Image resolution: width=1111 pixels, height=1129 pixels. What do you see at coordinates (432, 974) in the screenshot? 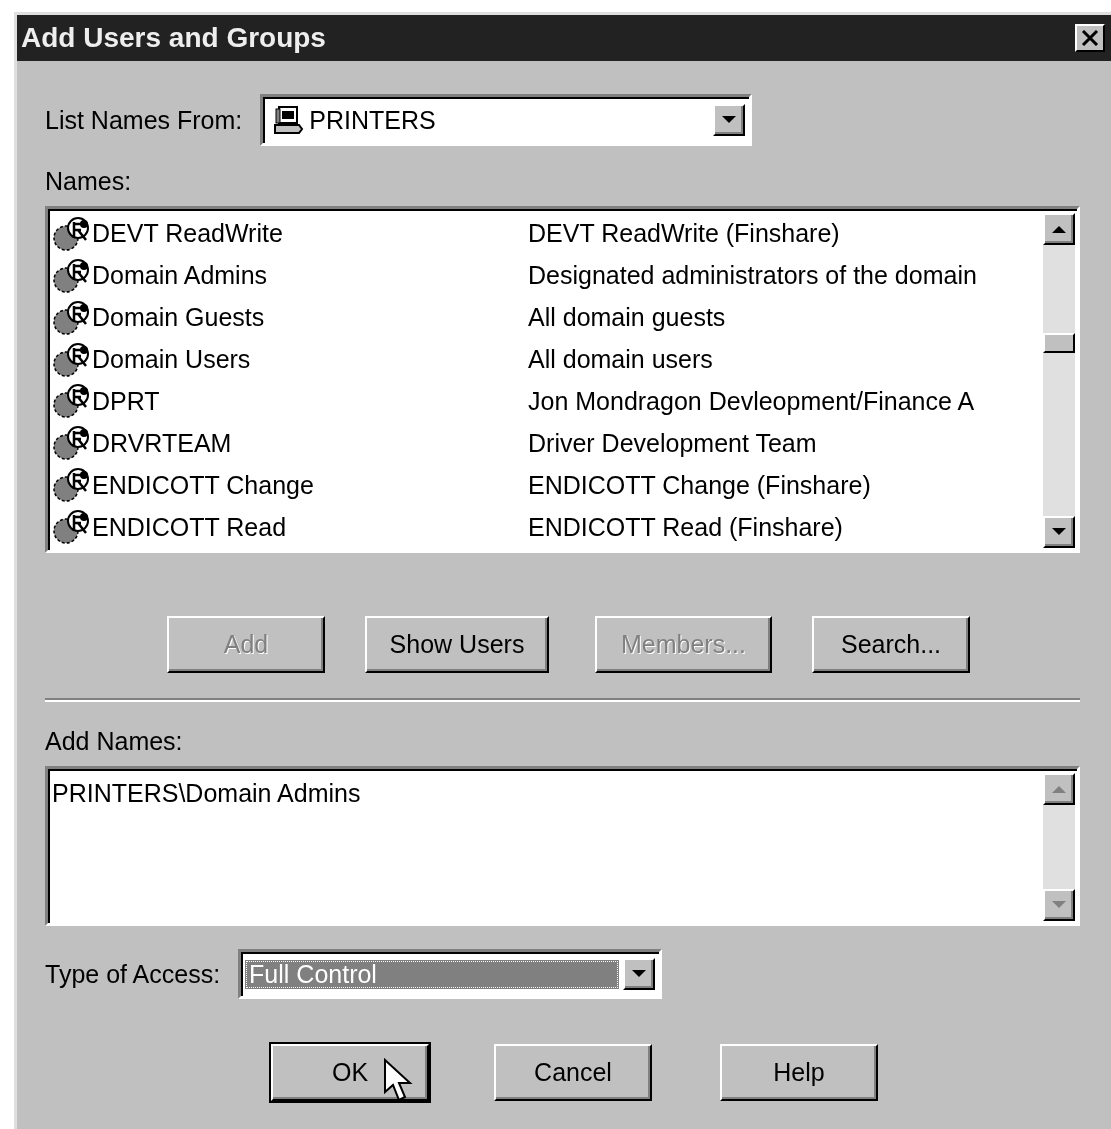
I see `dropdown-value: Full Control` at bounding box center [432, 974].